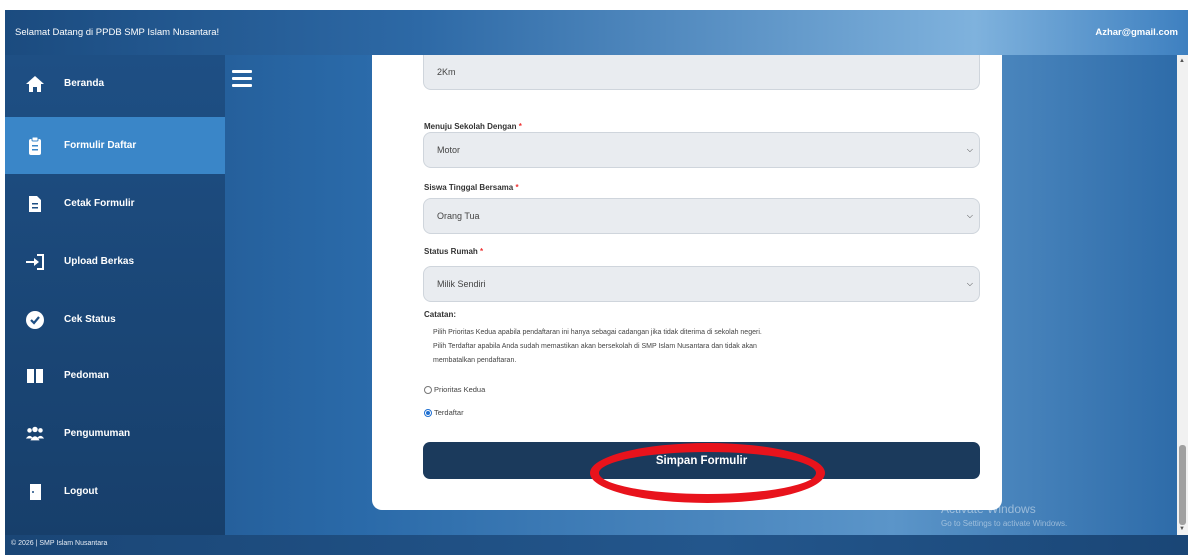 The width and height of the screenshot is (1193, 555). Describe the element at coordinates (446, 72) in the screenshot. I see `distance-value: 2Km` at that location.